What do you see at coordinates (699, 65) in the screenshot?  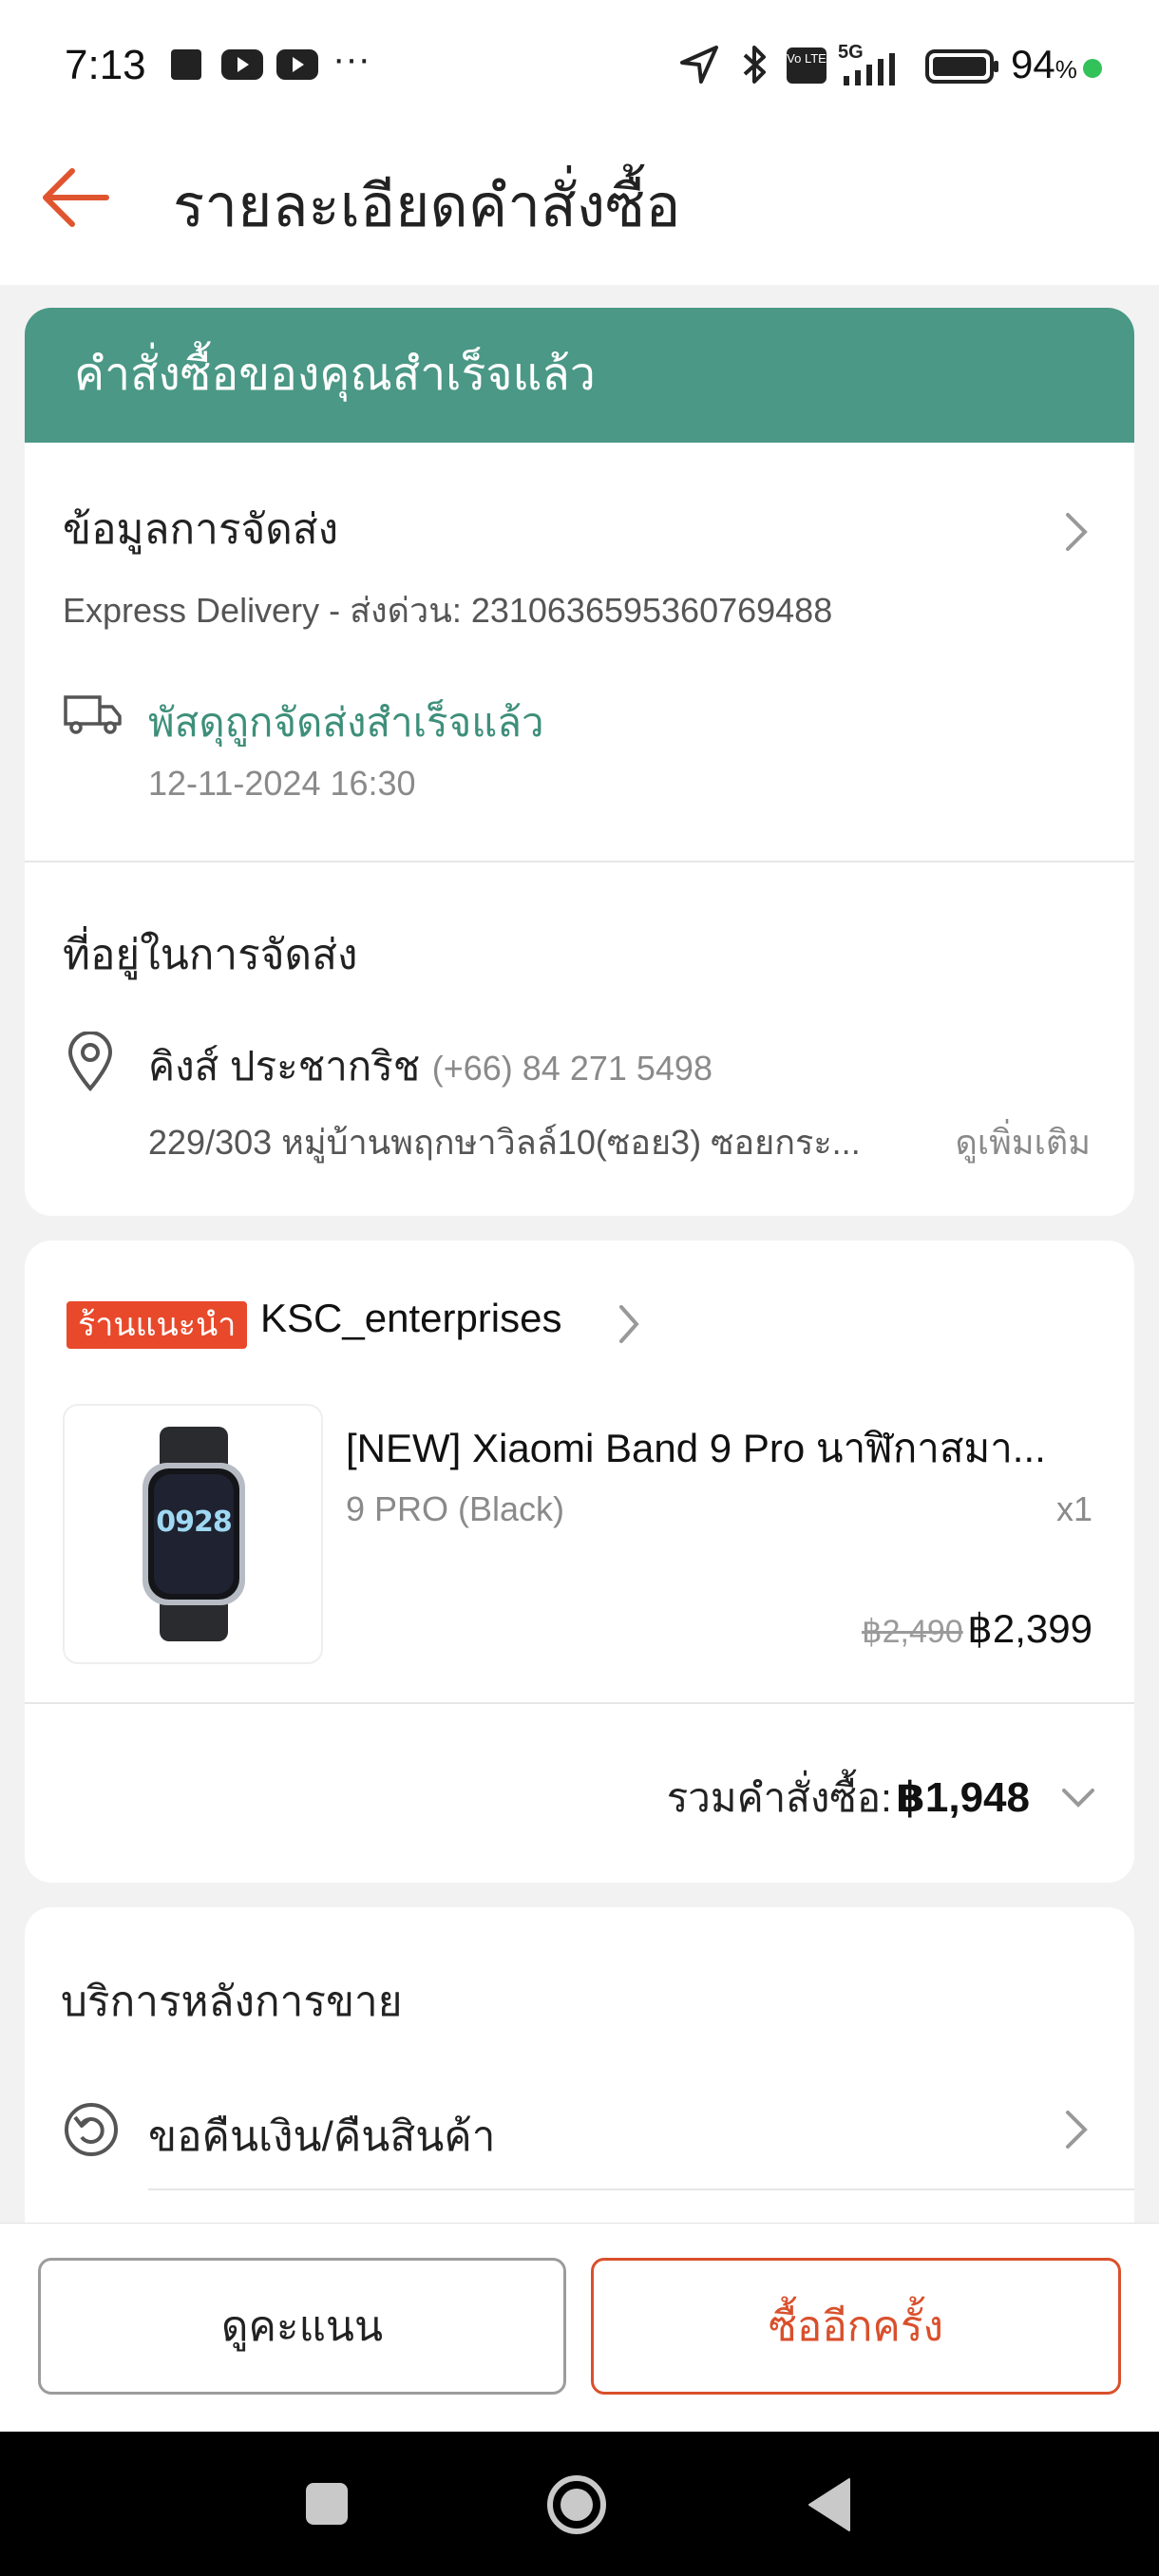 I see `location-icon` at bounding box center [699, 65].